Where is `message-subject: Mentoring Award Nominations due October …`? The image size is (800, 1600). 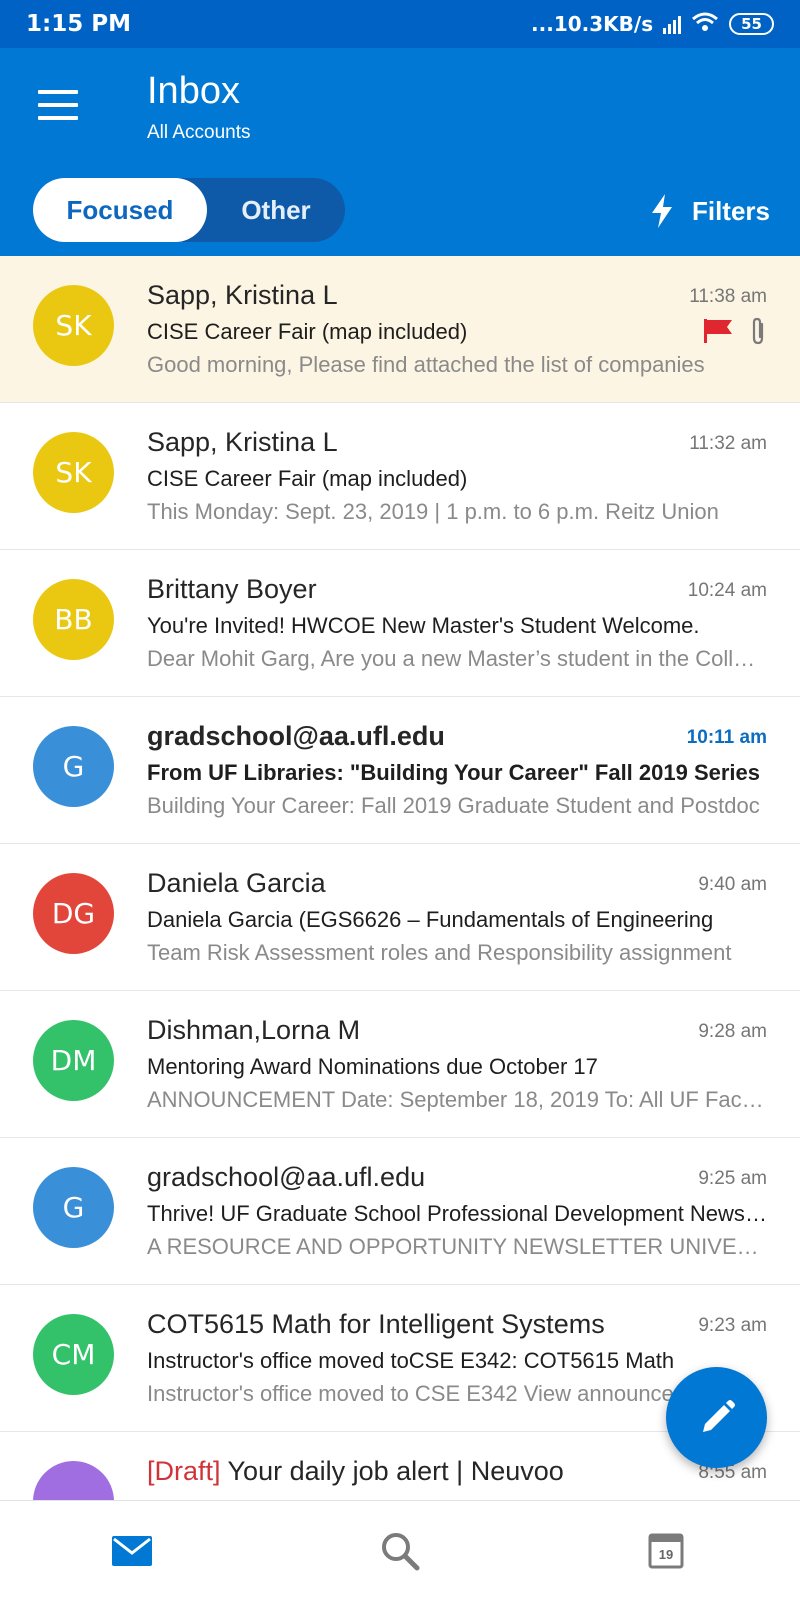 message-subject: Mentoring Award Nominations due October … is located at coordinates (372, 1066).